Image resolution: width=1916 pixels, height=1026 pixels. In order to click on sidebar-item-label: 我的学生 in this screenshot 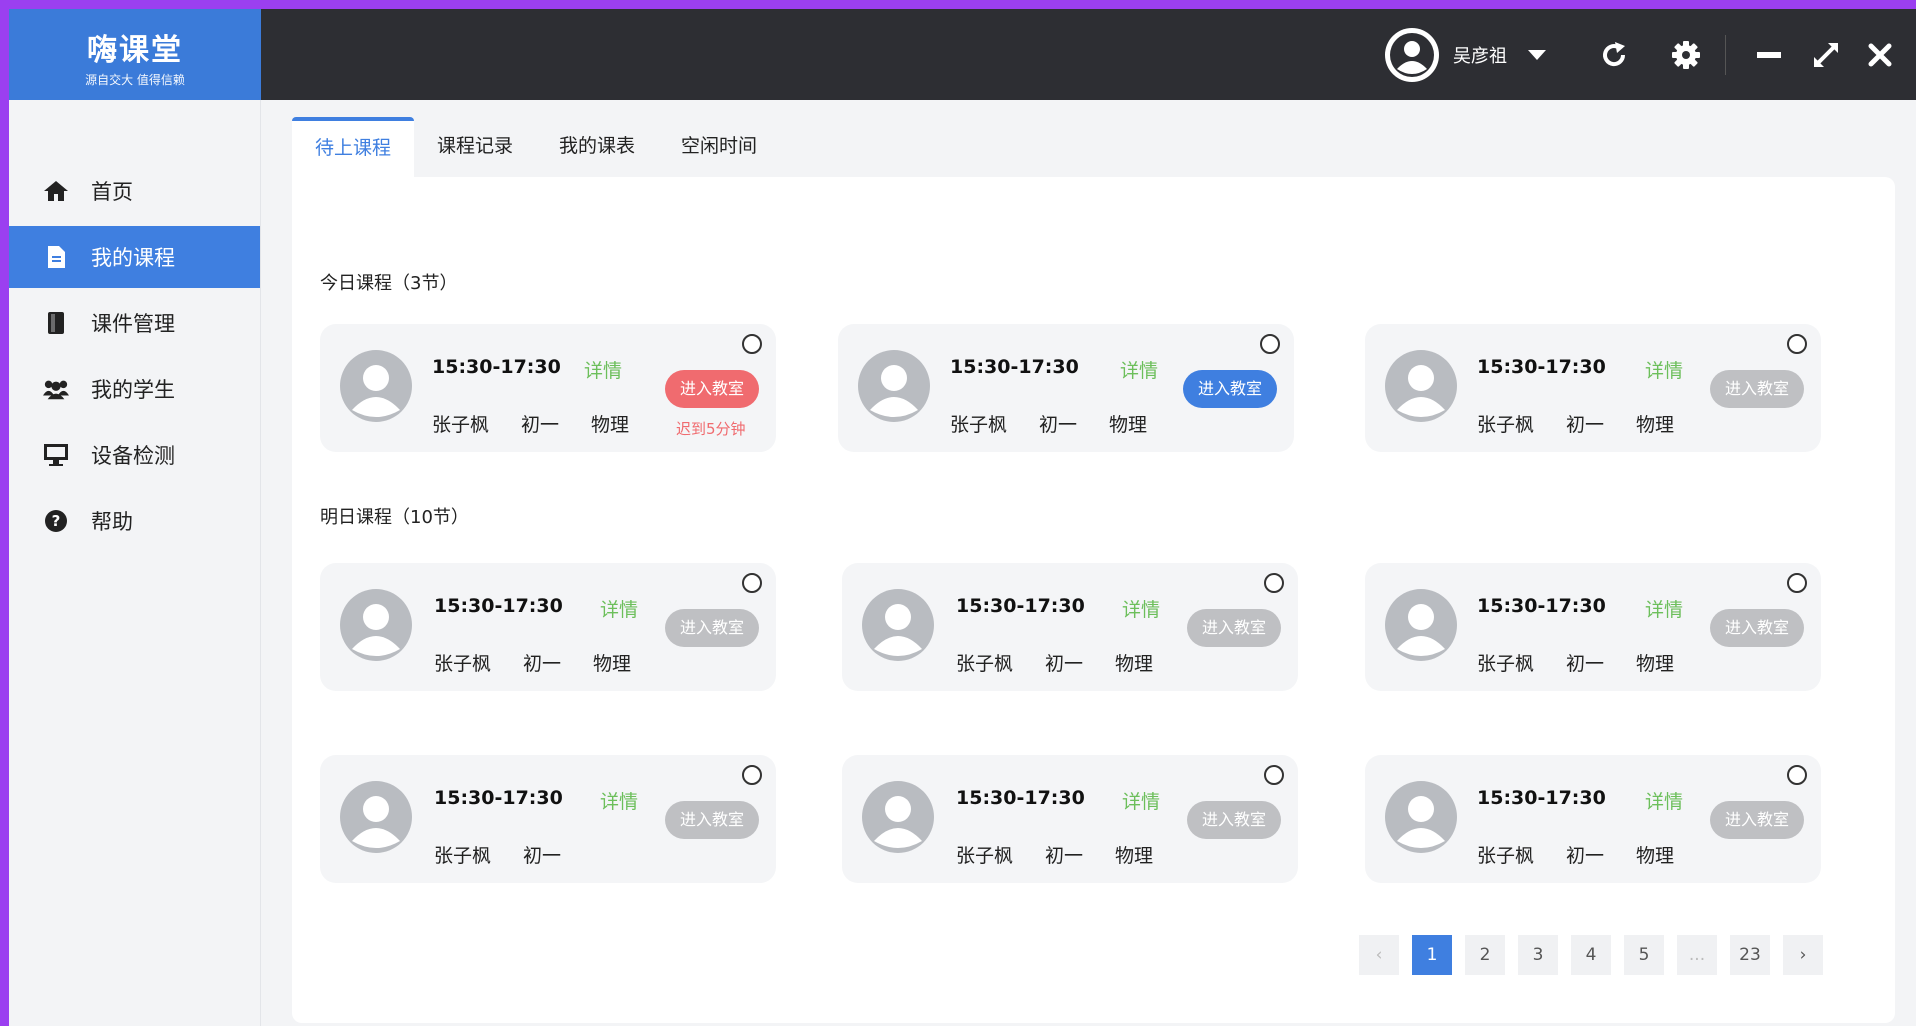, I will do `click(133, 390)`.